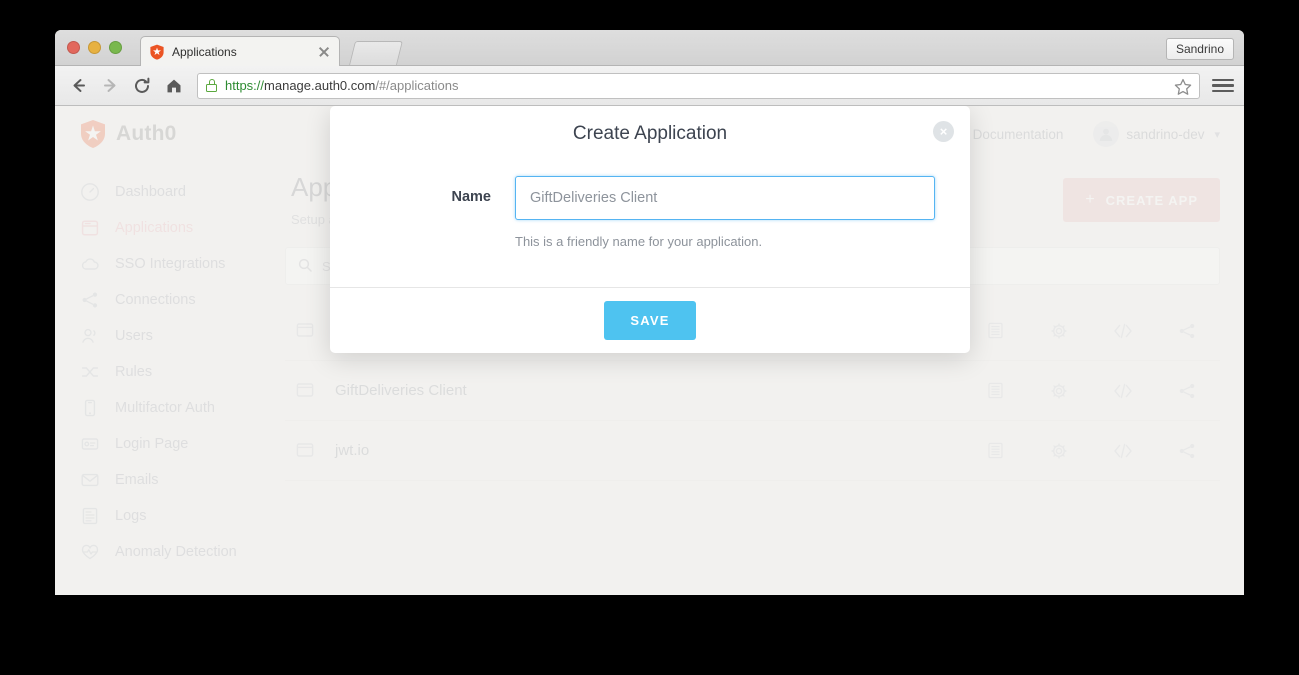 The image size is (1299, 675). I want to click on close-icon: ×, so click(943, 131).